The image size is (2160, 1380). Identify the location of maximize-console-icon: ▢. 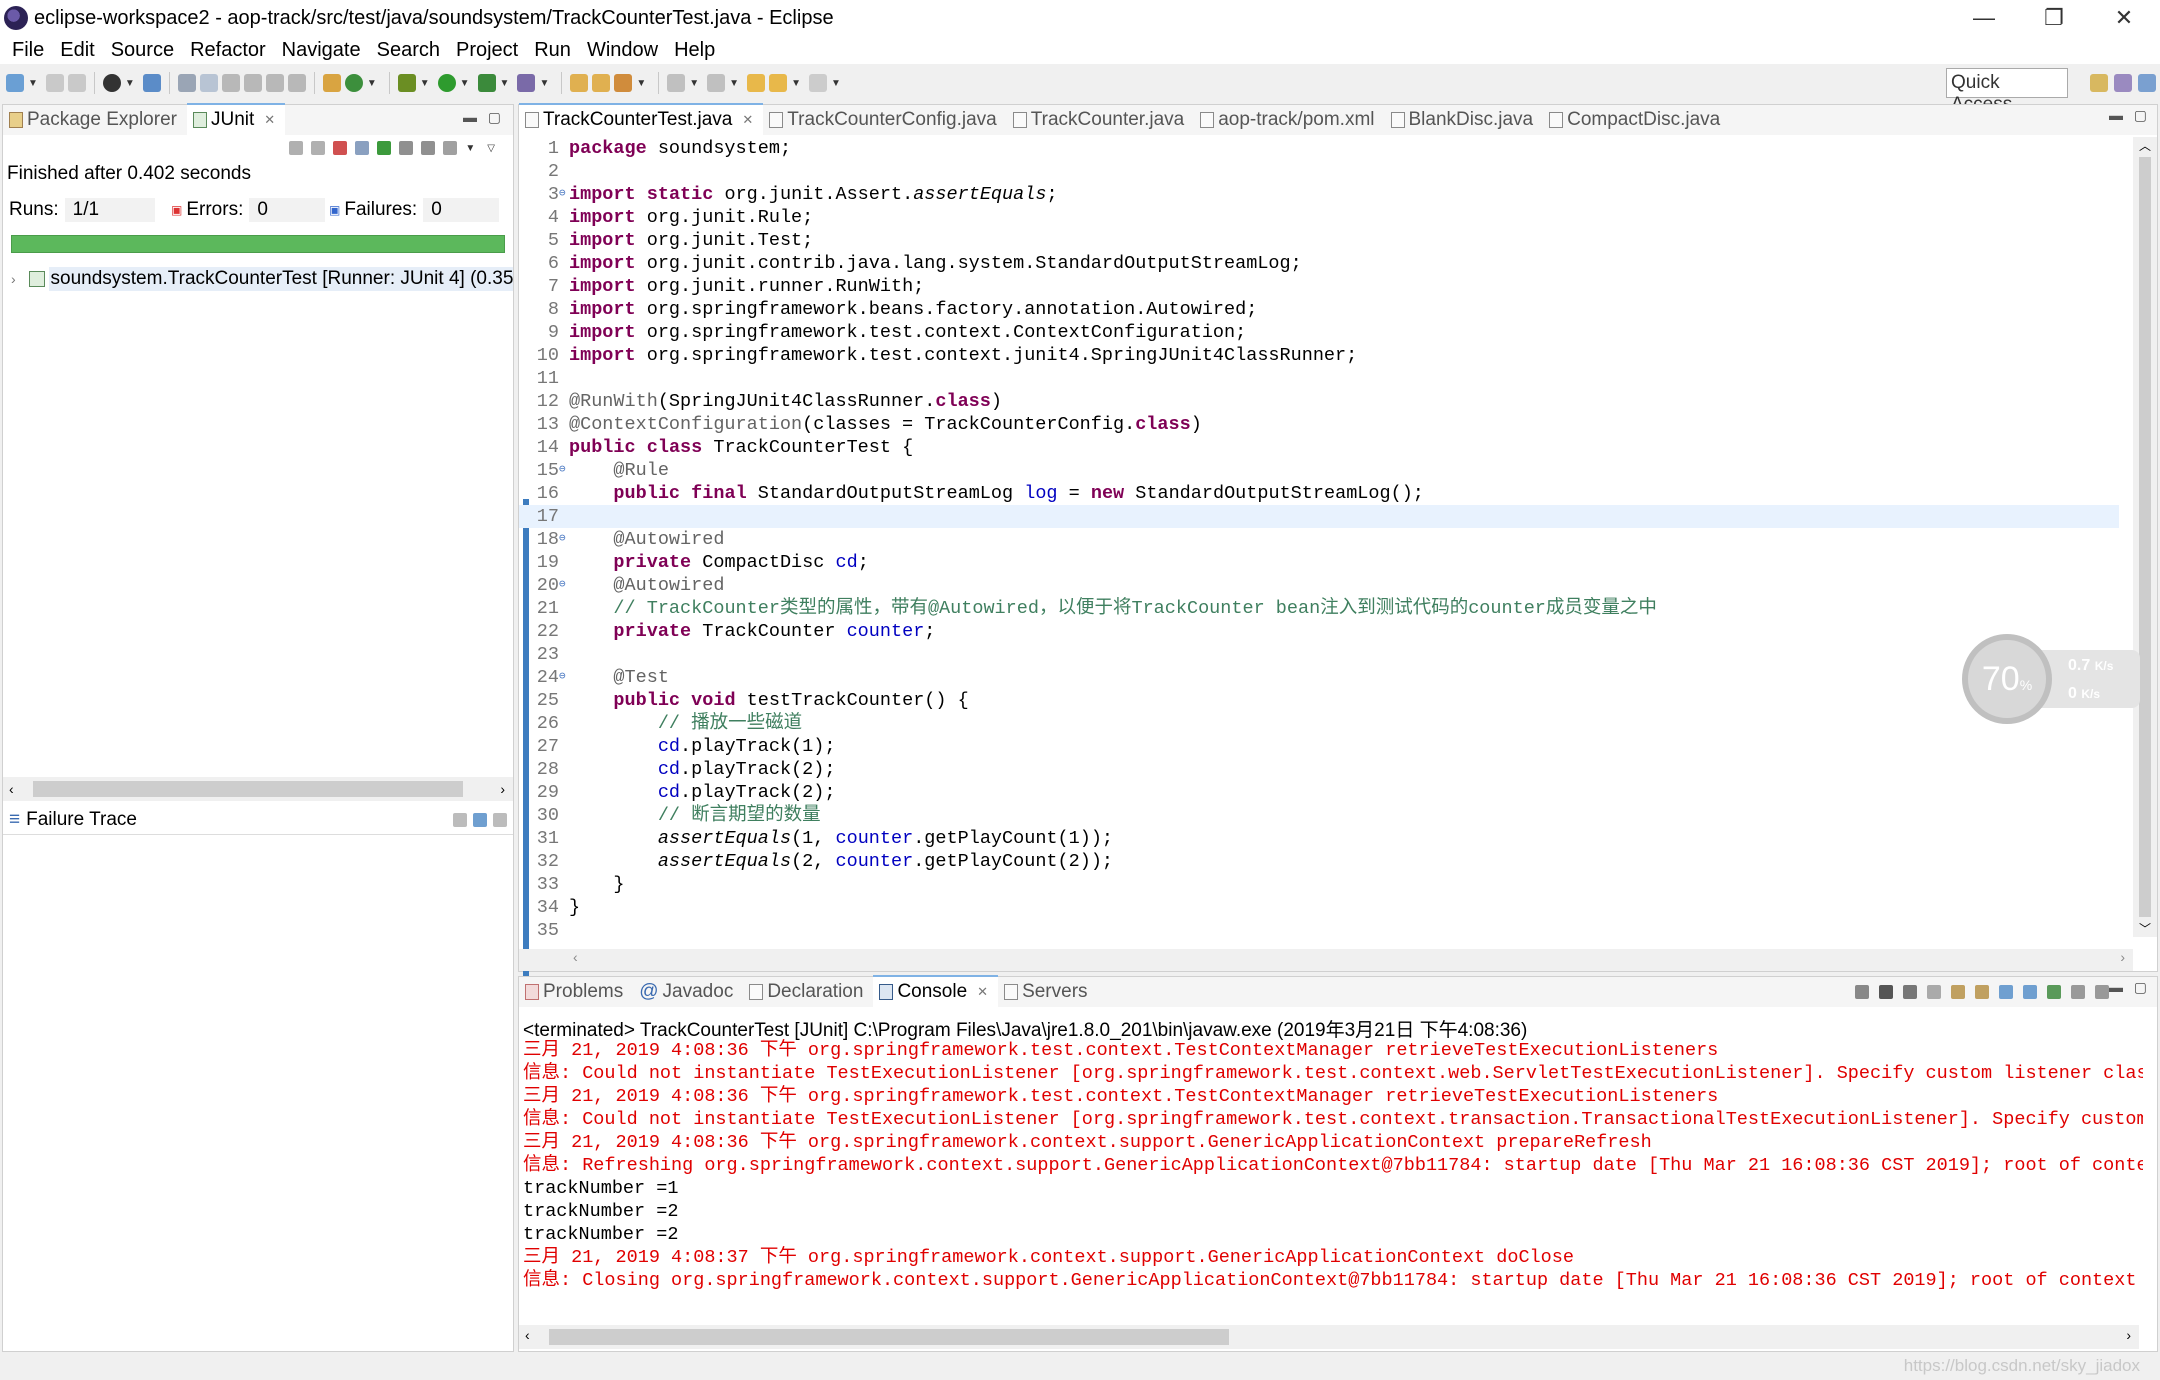
(2140, 987).